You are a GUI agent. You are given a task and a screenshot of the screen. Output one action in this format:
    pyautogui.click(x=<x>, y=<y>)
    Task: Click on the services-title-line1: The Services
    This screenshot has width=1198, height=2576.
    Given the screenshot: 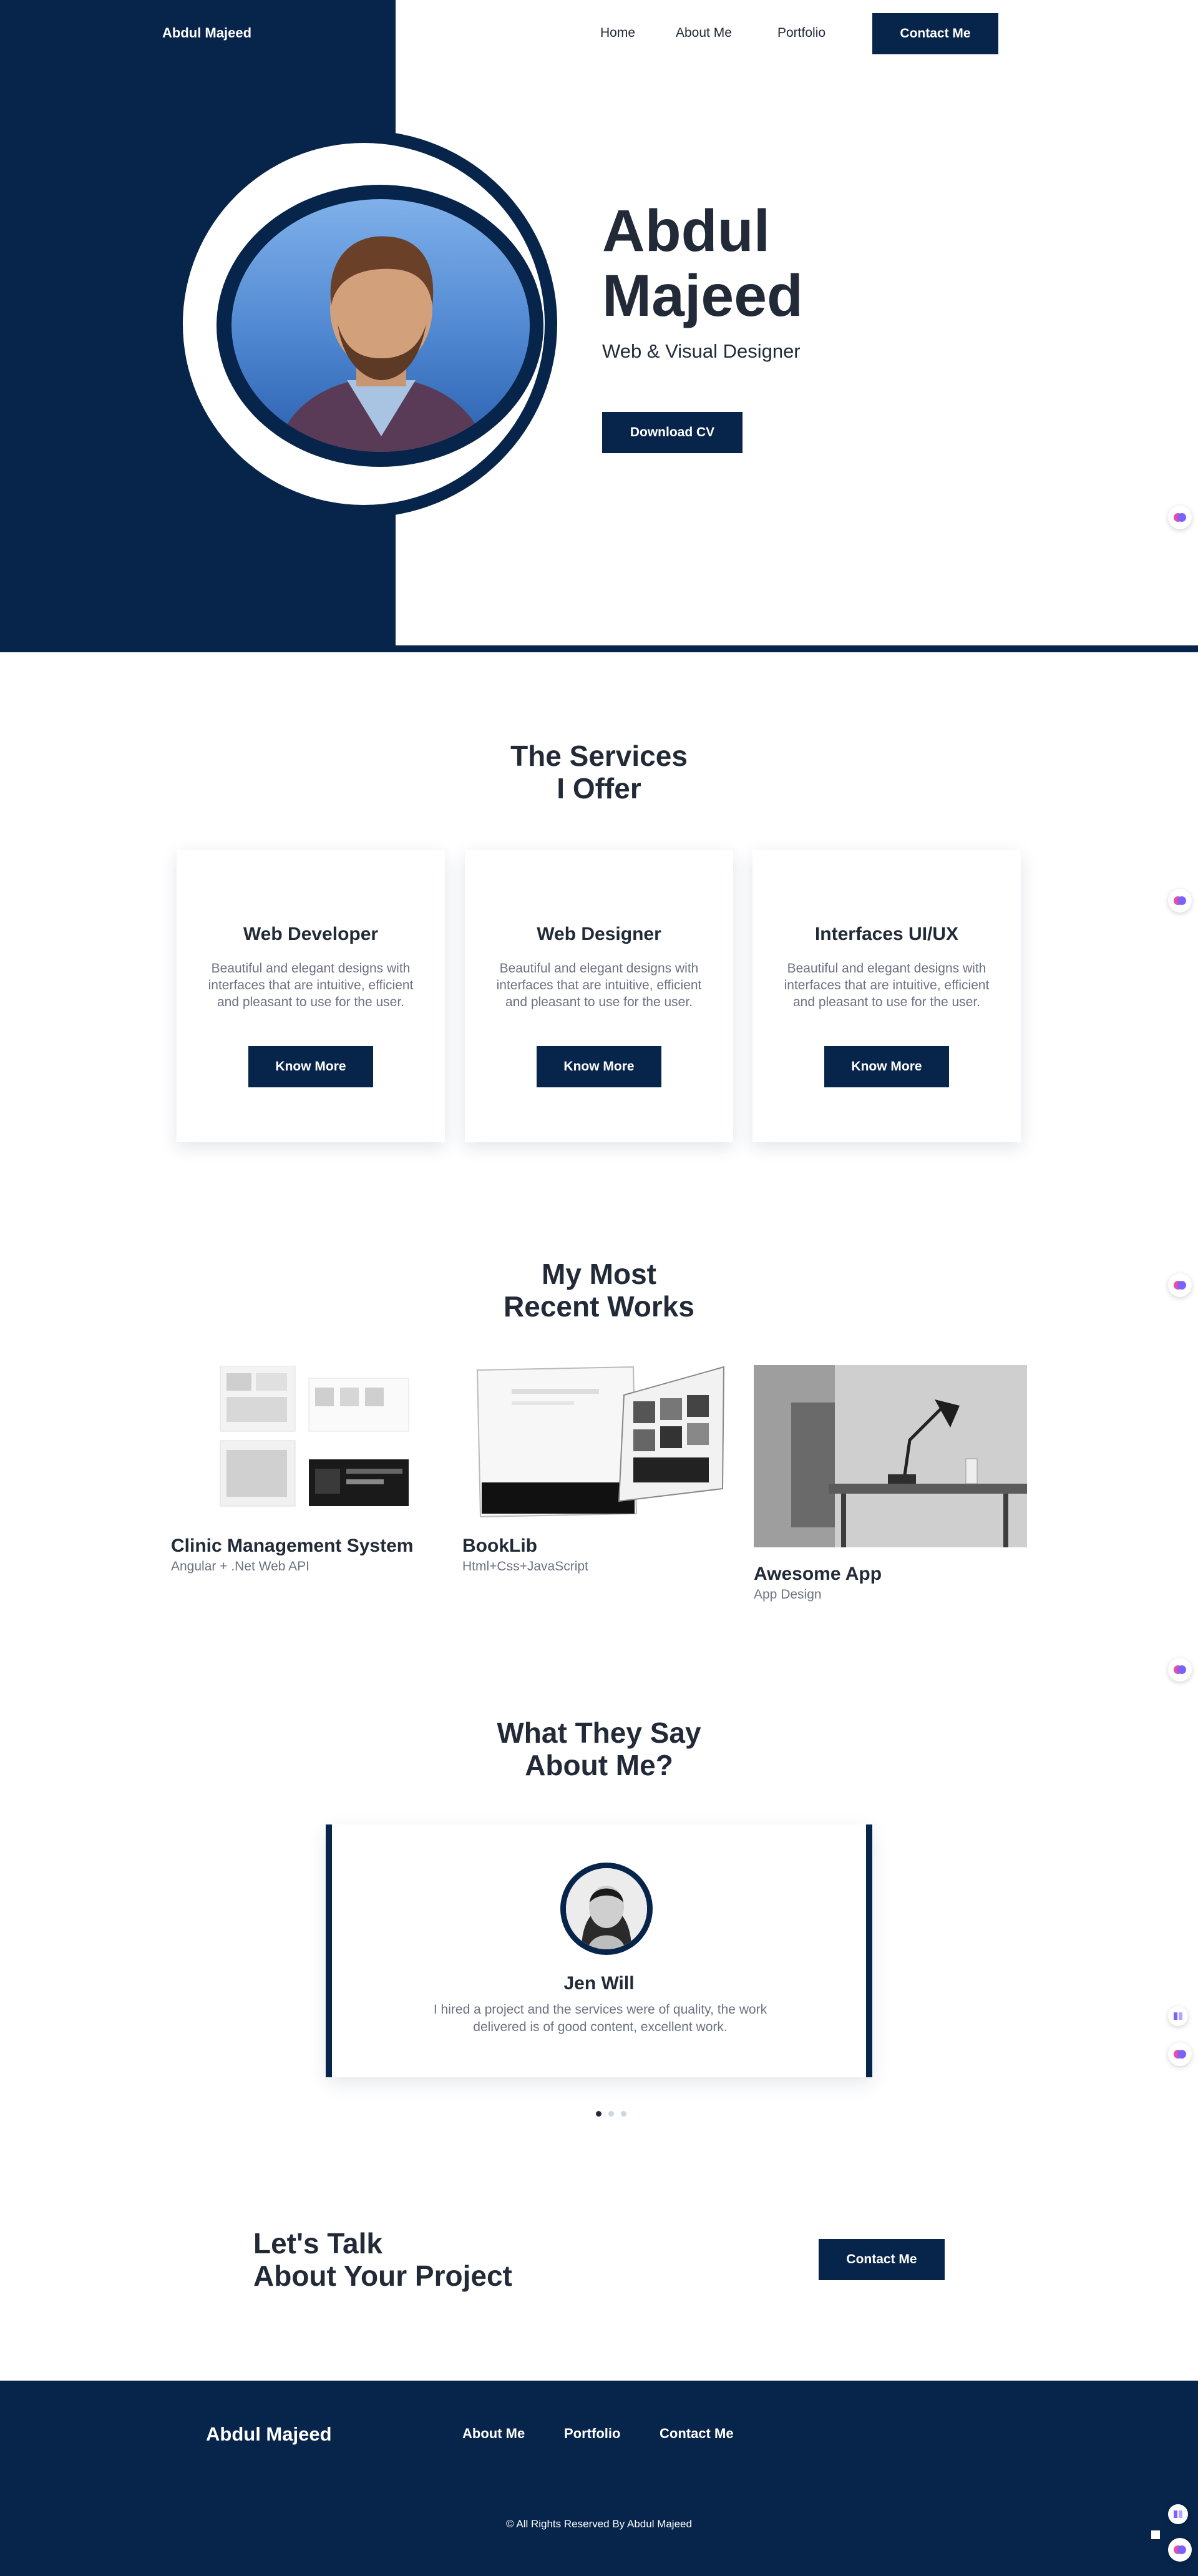 What is the action you would take?
    pyautogui.click(x=599, y=756)
    